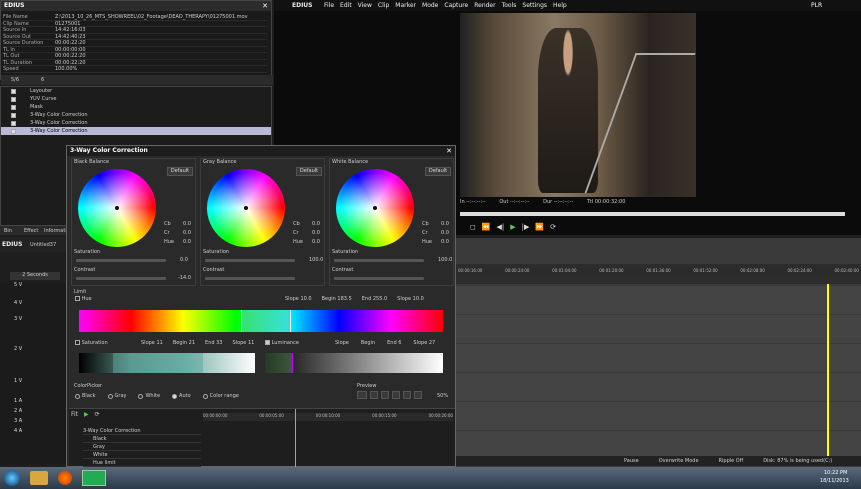  I want to click on limit-param: End 6, so click(394, 343).